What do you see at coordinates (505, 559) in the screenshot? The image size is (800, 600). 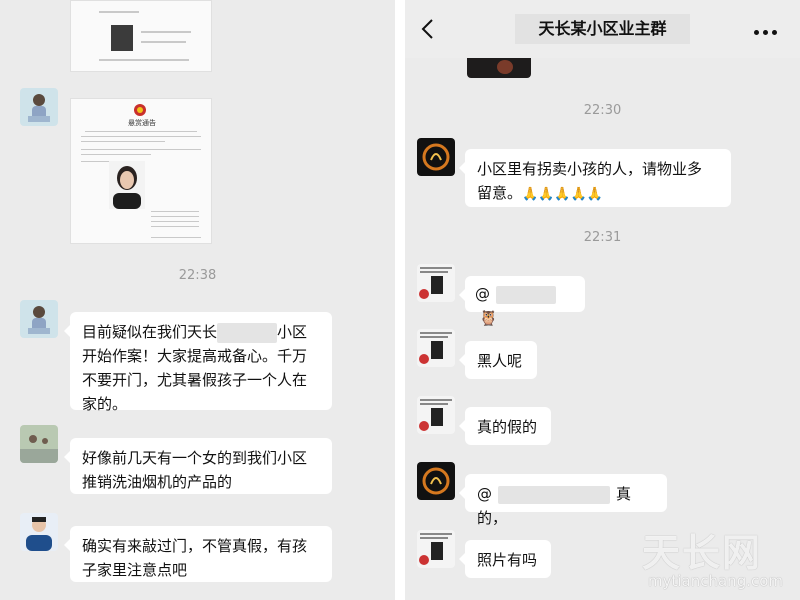 I see `message-bubble: 照片有吗` at bounding box center [505, 559].